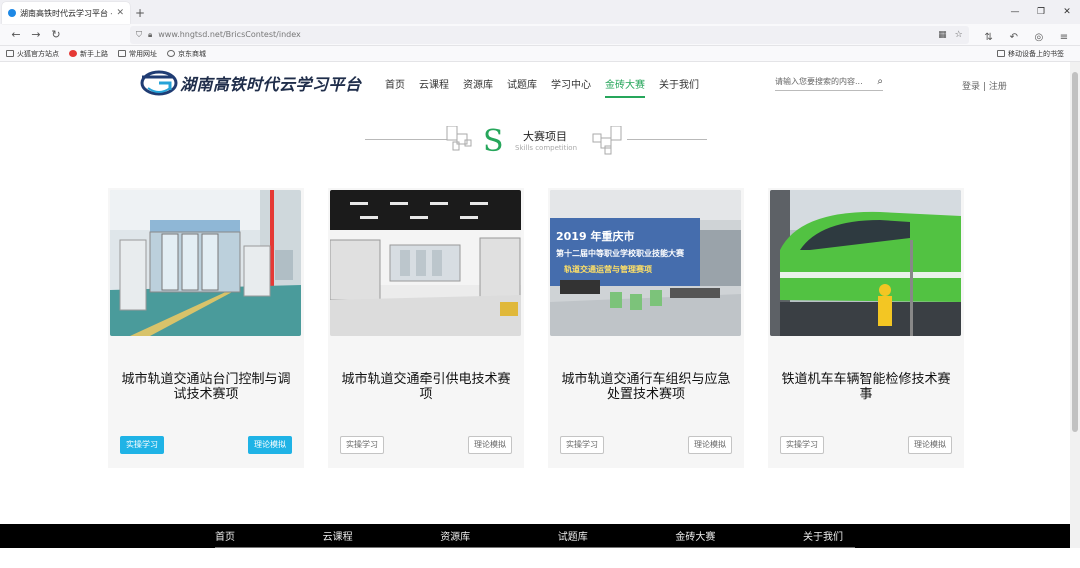 The width and height of the screenshot is (1080, 568). Describe the element at coordinates (573, 535) in the screenshot. I see `footer-nav-question-bank: 试题库` at that location.